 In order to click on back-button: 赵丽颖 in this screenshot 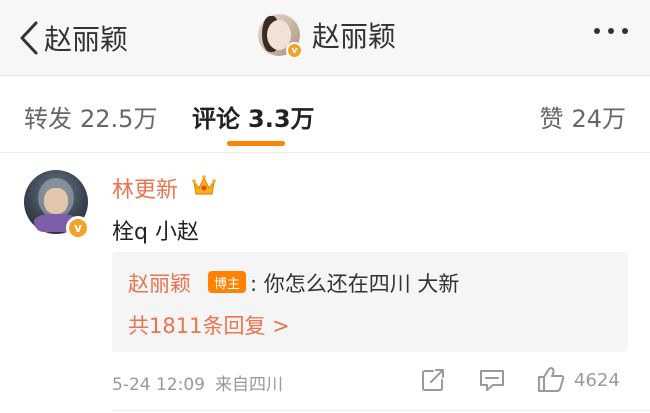, I will do `click(73, 38)`.